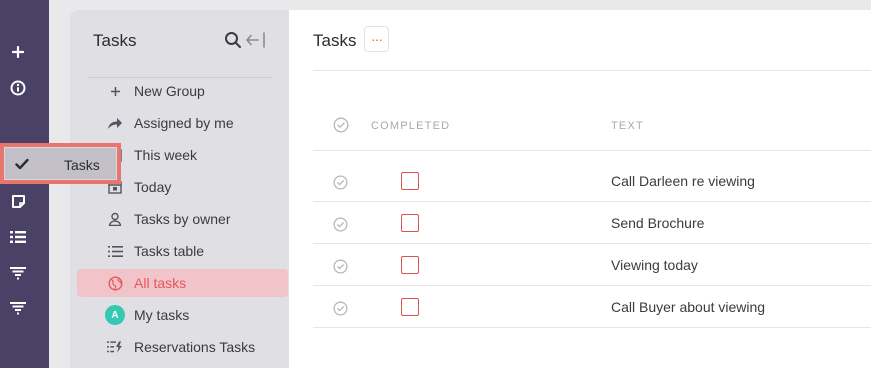  I want to click on nav-item-all-tasks: All tasks, so click(182, 283).